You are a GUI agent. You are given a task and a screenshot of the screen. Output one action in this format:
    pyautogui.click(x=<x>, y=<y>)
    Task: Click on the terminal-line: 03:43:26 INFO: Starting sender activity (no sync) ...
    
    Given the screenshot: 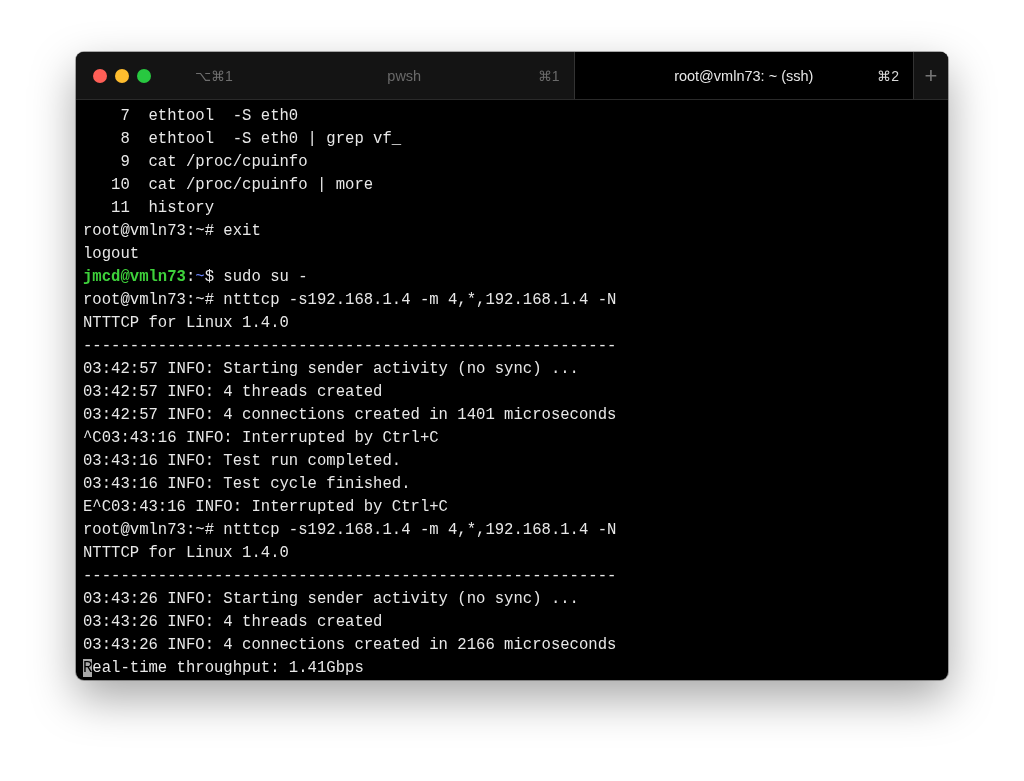 What is the action you would take?
    pyautogui.click(x=331, y=599)
    